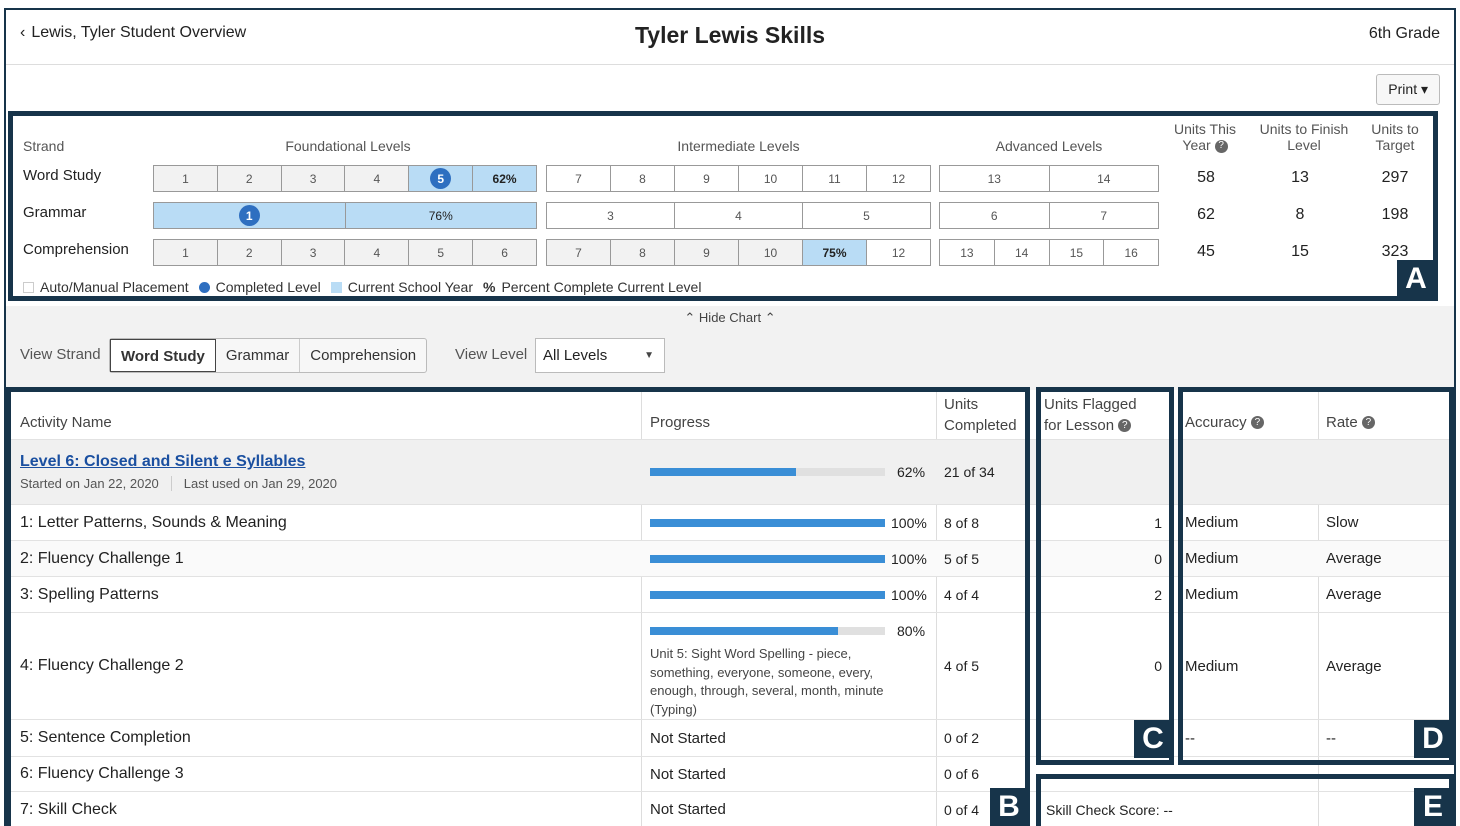 The width and height of the screenshot is (1460, 826). What do you see at coordinates (962, 774) in the screenshot?
I see `units-completed: 0 of 6` at bounding box center [962, 774].